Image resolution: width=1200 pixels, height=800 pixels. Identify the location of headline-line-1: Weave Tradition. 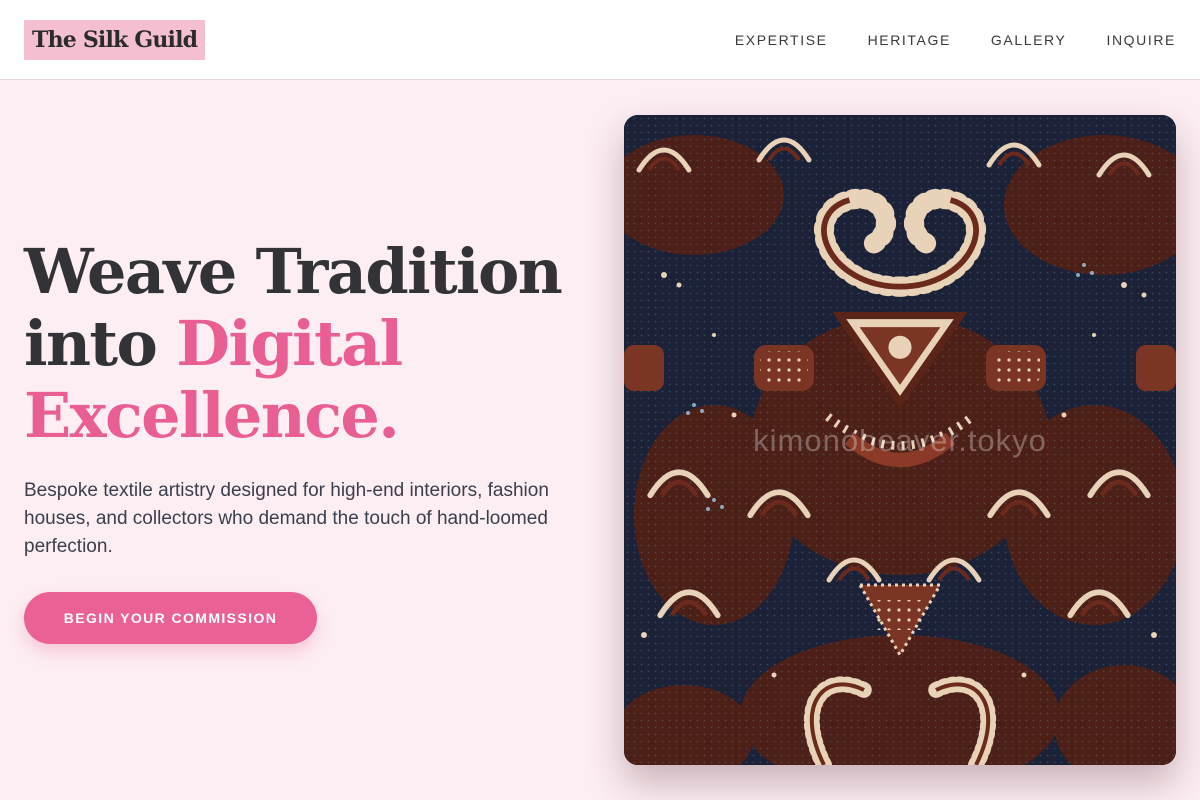
(293, 271).